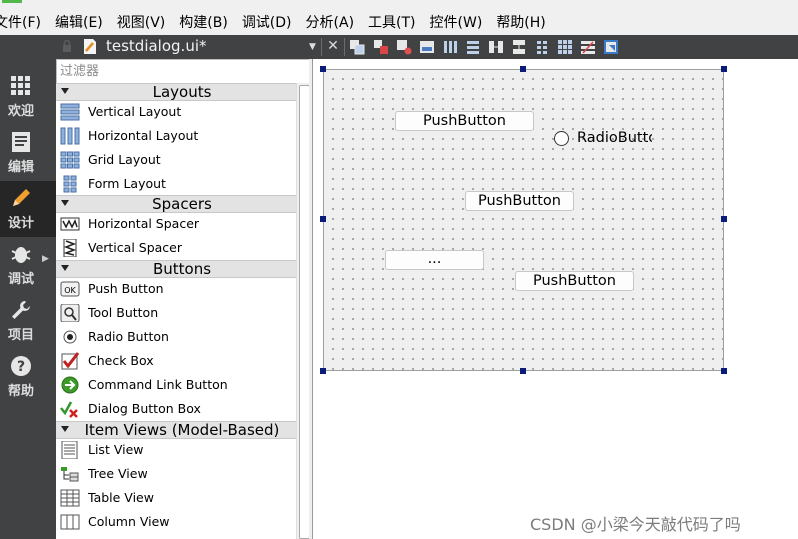 Image resolution: width=798 pixels, height=539 pixels. Describe the element at coordinates (450, 47) in the screenshot. I see `layout-horizontal-icon` at that location.